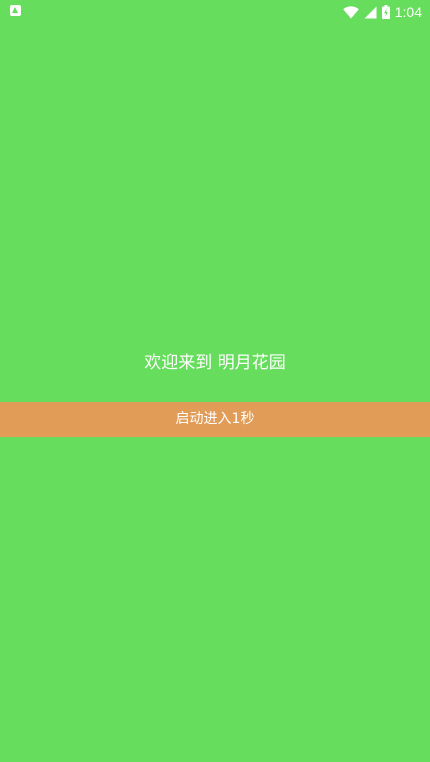  I want to click on status-bar: 1:04, so click(215, 12).